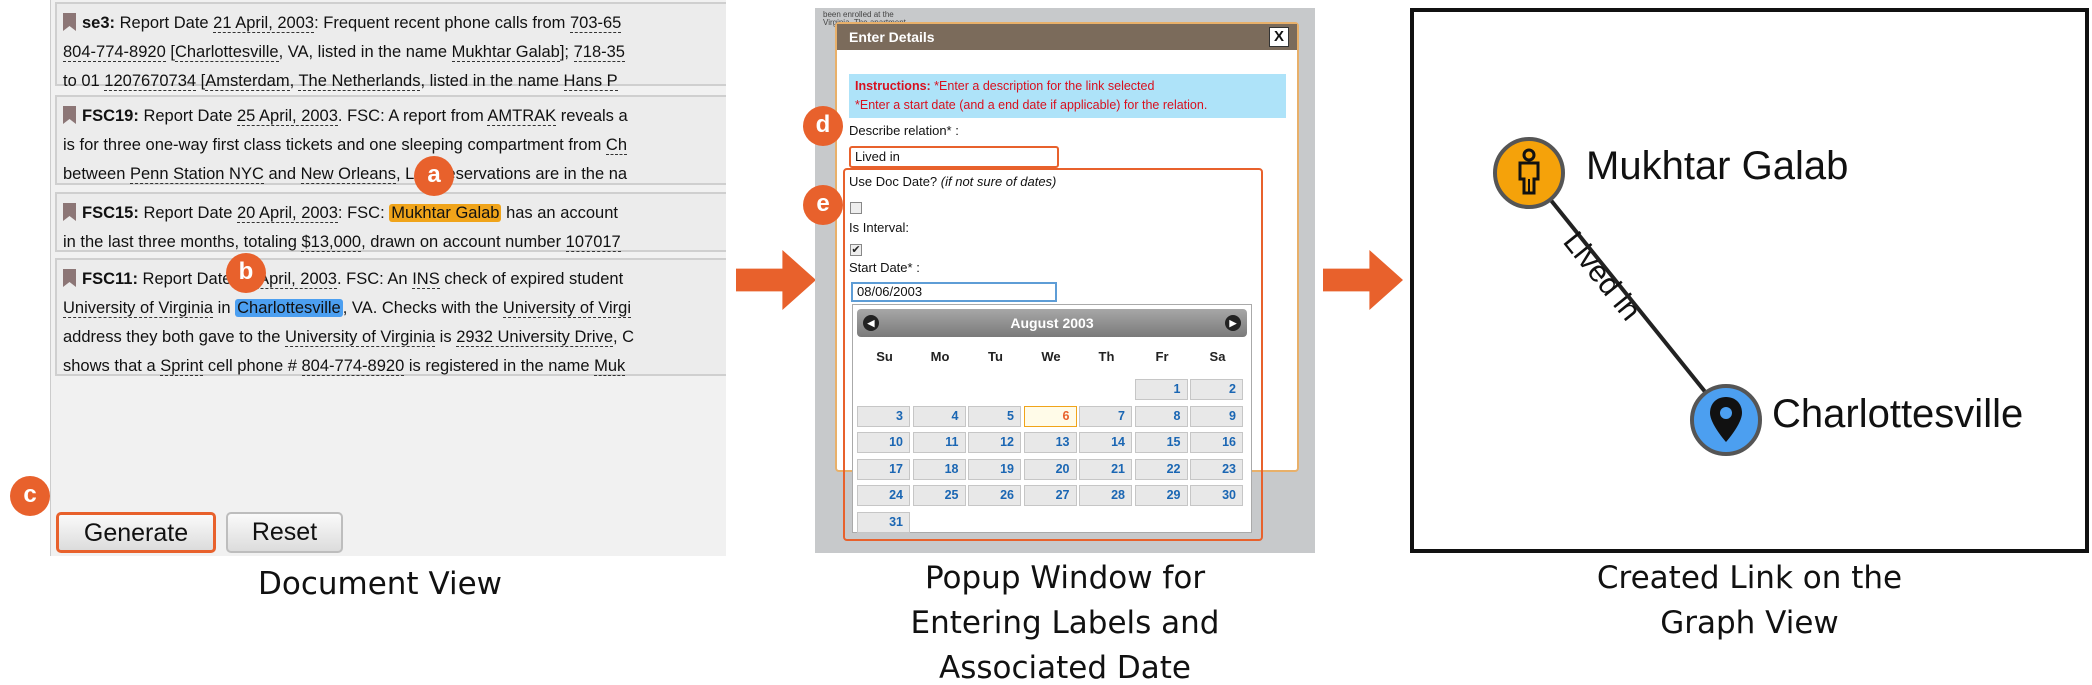 This screenshot has height=685, width=2092. I want to click on calendar-day: 18, so click(939, 469).